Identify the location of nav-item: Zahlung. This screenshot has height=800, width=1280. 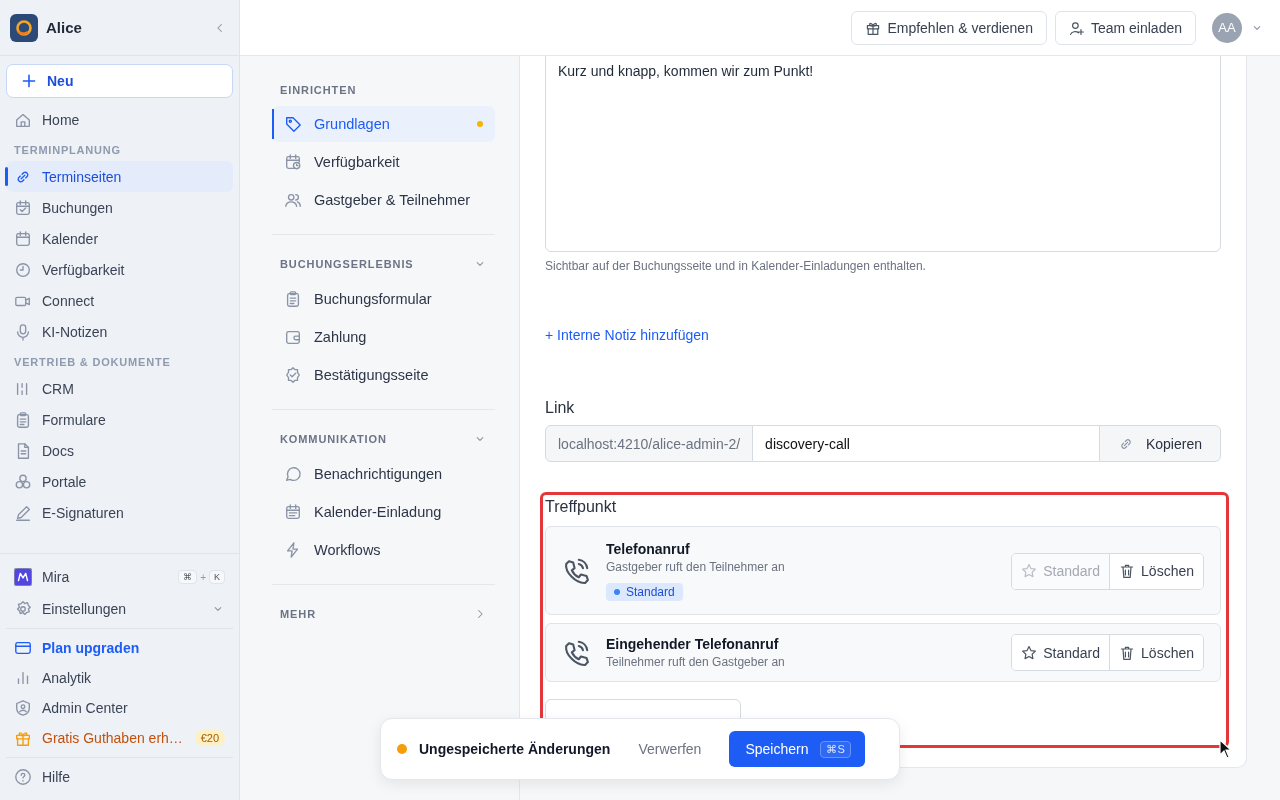
(383, 337).